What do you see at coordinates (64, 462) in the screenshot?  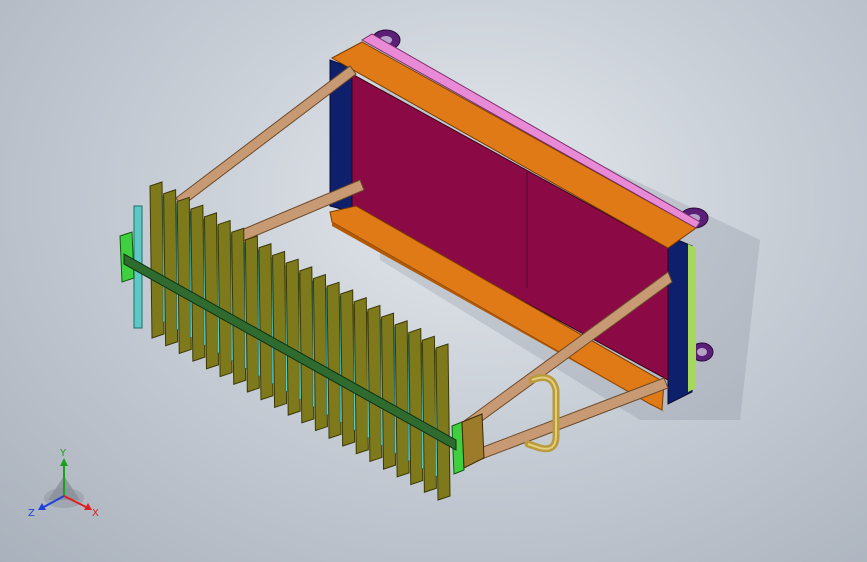 I see `y-axis-arrow` at bounding box center [64, 462].